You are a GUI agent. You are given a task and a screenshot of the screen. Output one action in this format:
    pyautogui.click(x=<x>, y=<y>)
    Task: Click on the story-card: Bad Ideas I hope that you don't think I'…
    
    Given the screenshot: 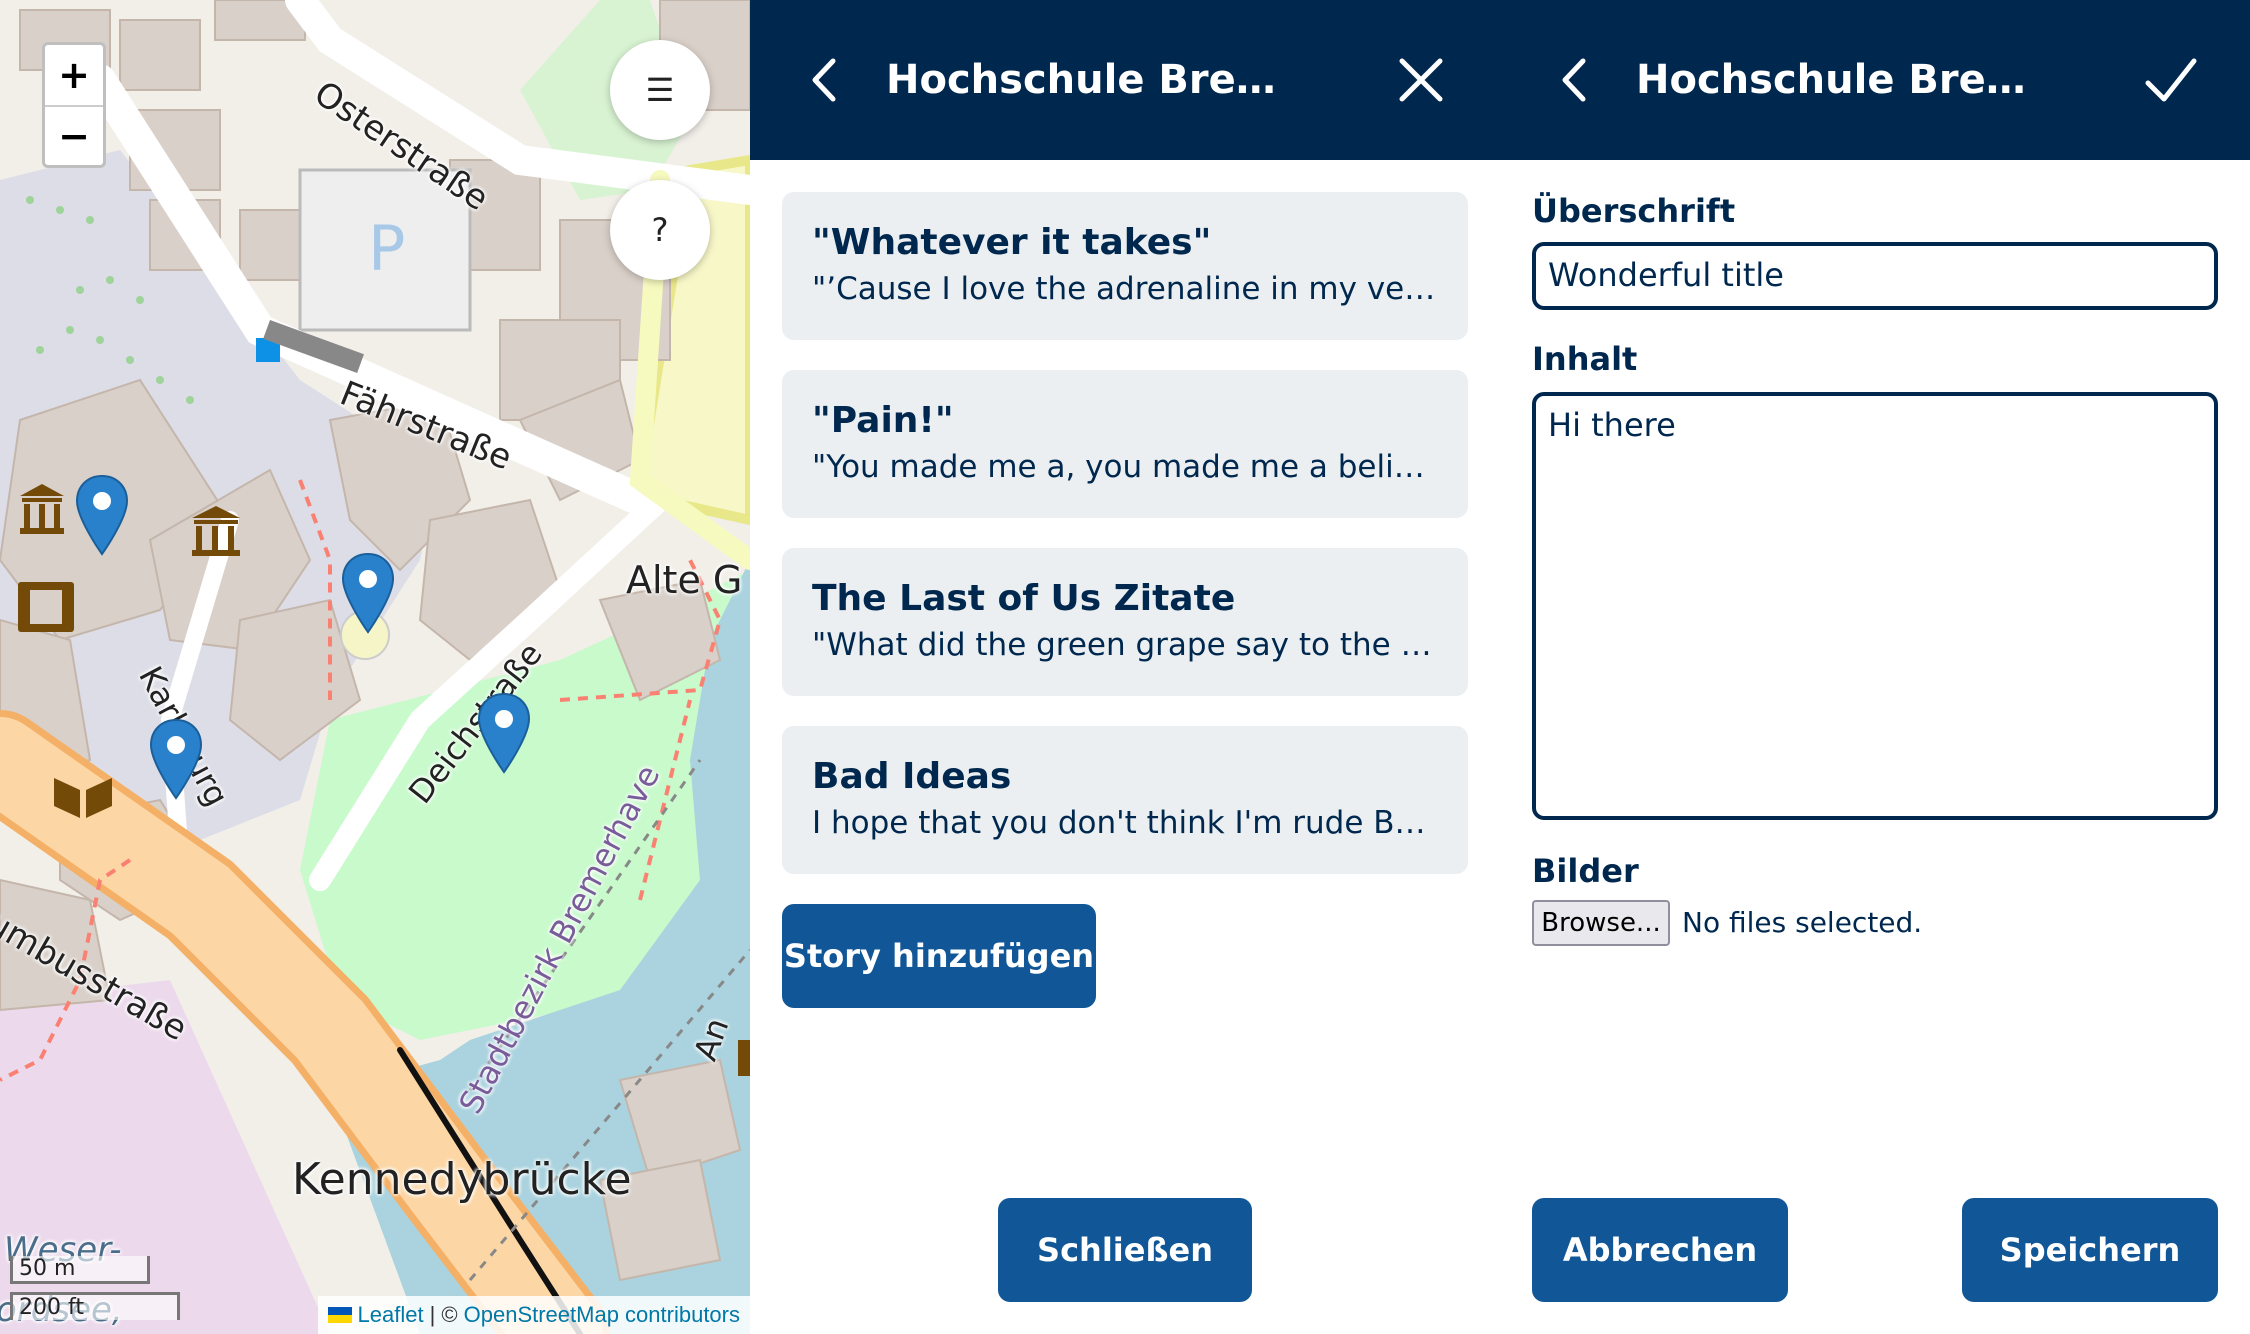 What is the action you would take?
    pyautogui.click(x=1125, y=800)
    